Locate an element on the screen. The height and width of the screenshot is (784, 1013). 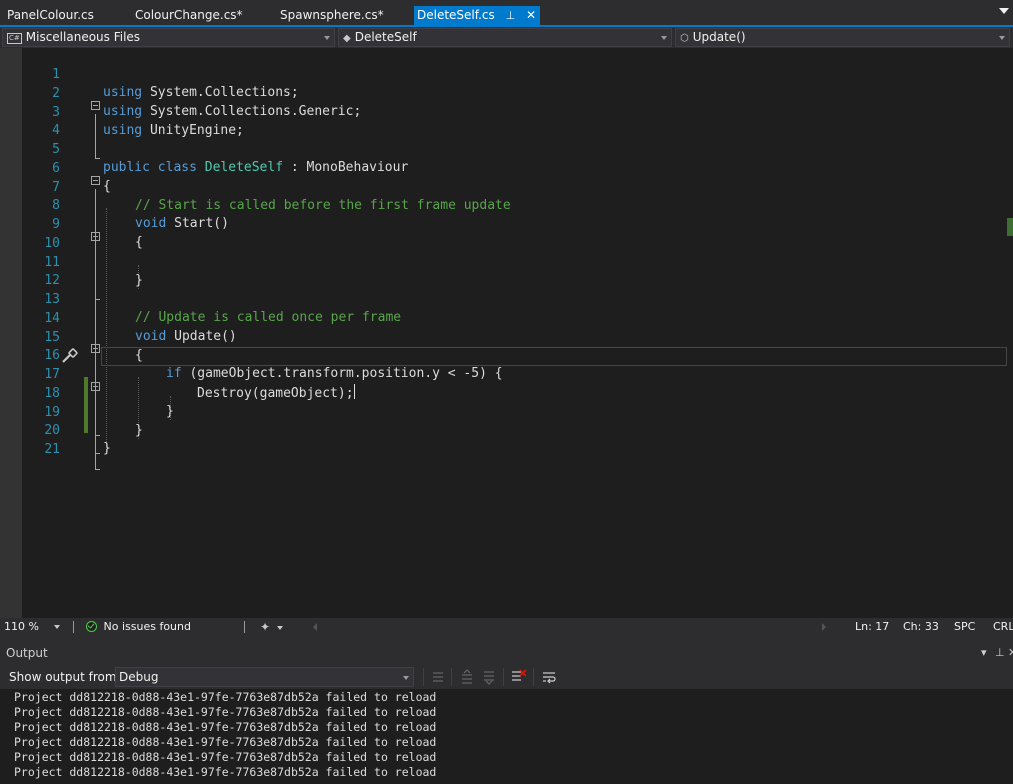
show-output-from-label: Show output from: is located at coordinates (65, 677).